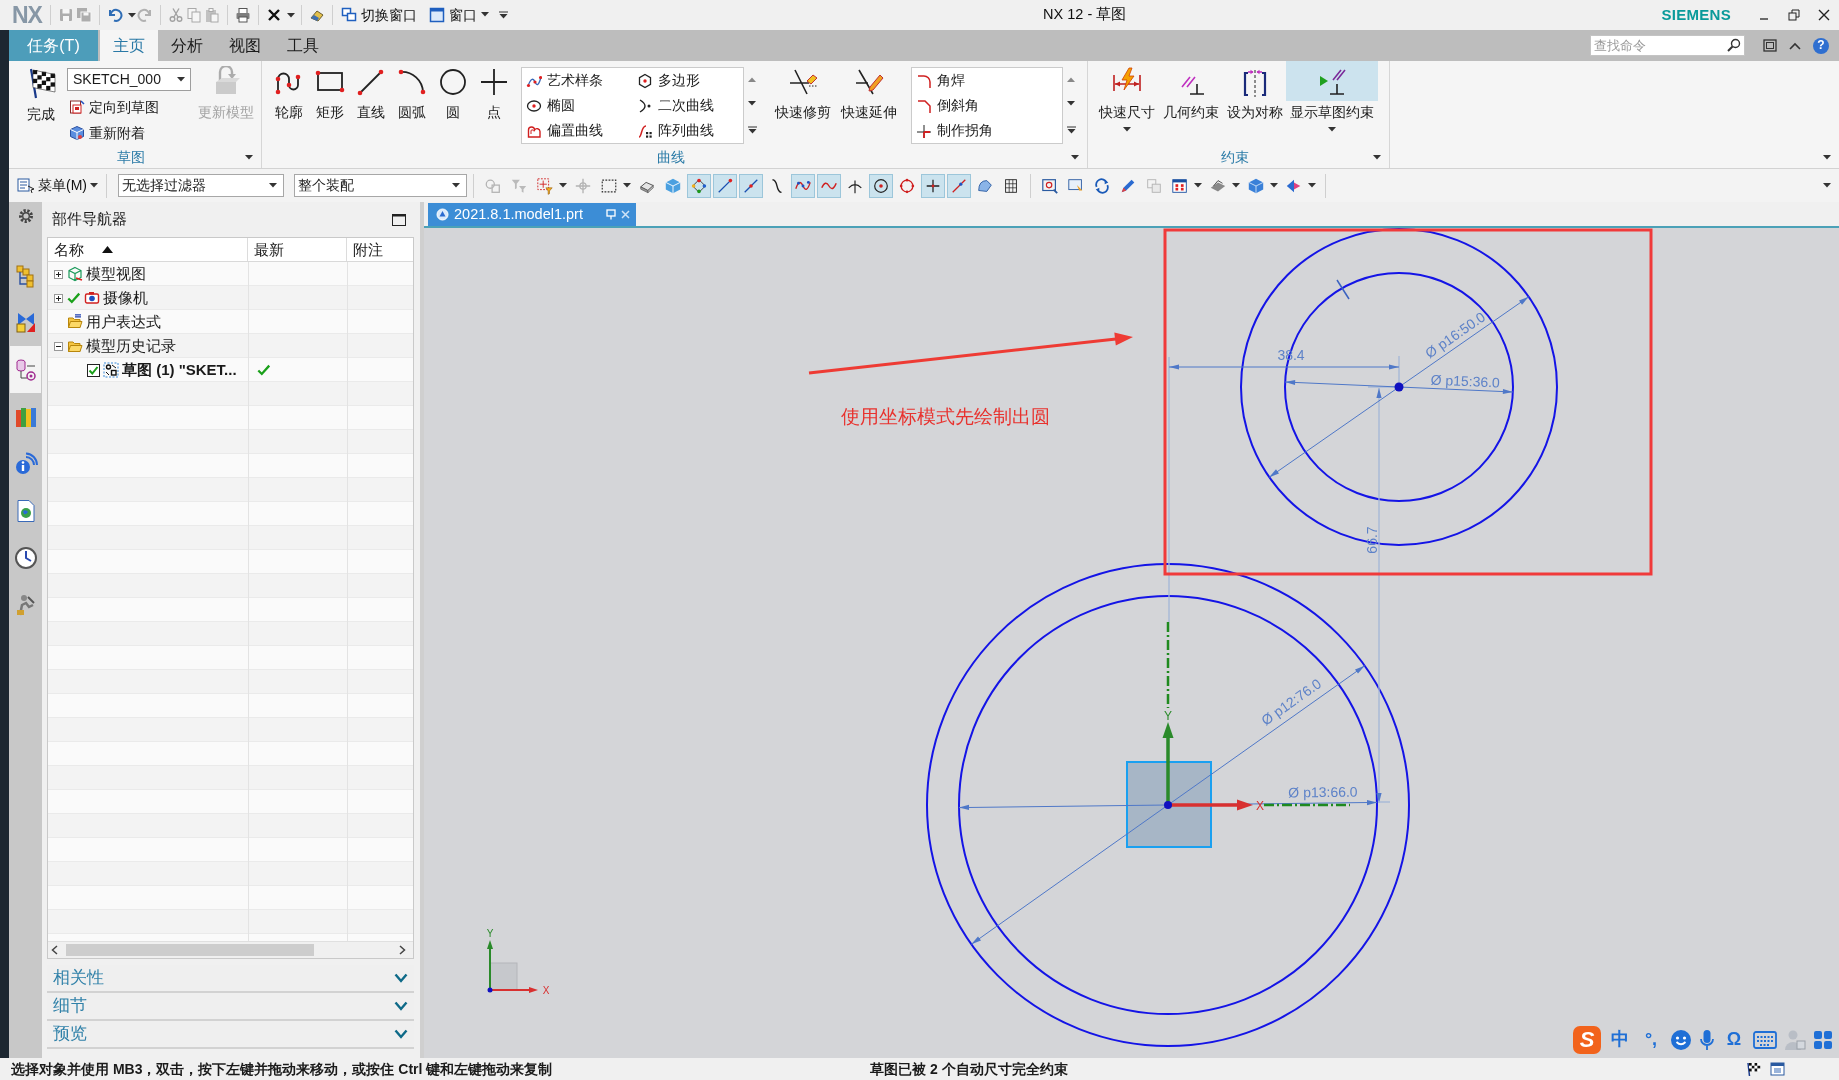 This screenshot has width=1839, height=1080. Describe the element at coordinates (933, 185) in the screenshot. I see `intersection-icon` at that location.